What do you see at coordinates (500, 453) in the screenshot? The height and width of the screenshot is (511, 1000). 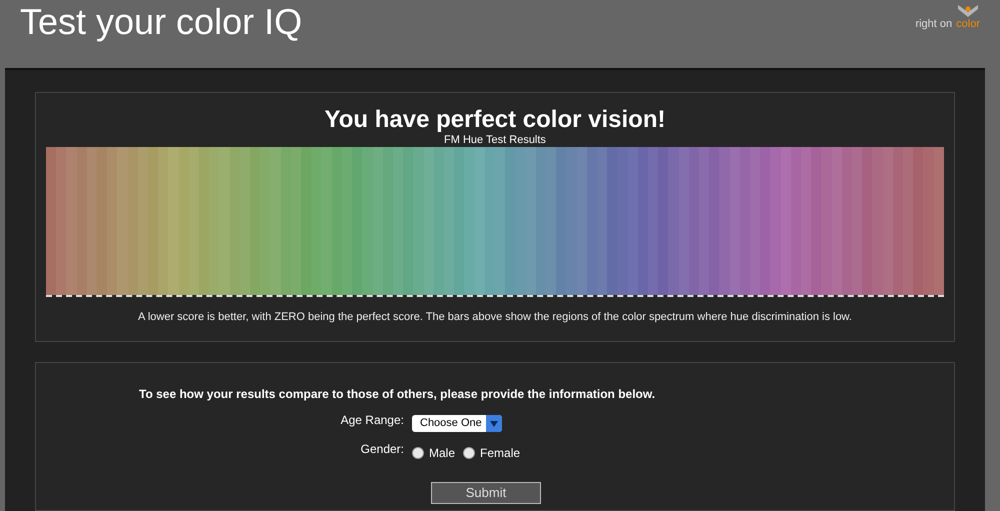 I see `radio-label: Female` at bounding box center [500, 453].